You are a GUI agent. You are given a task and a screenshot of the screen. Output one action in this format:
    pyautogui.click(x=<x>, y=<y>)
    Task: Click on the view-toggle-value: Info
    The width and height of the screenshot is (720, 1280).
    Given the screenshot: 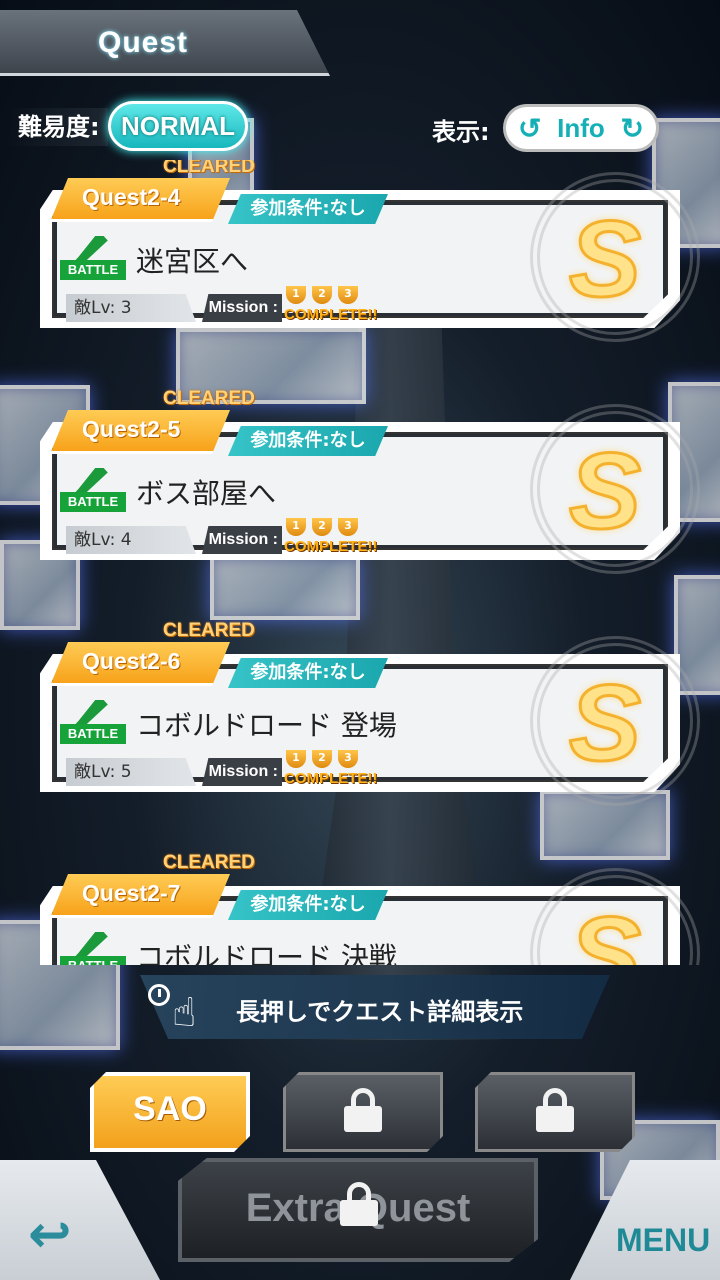 What is the action you would take?
    pyautogui.click(x=581, y=127)
    